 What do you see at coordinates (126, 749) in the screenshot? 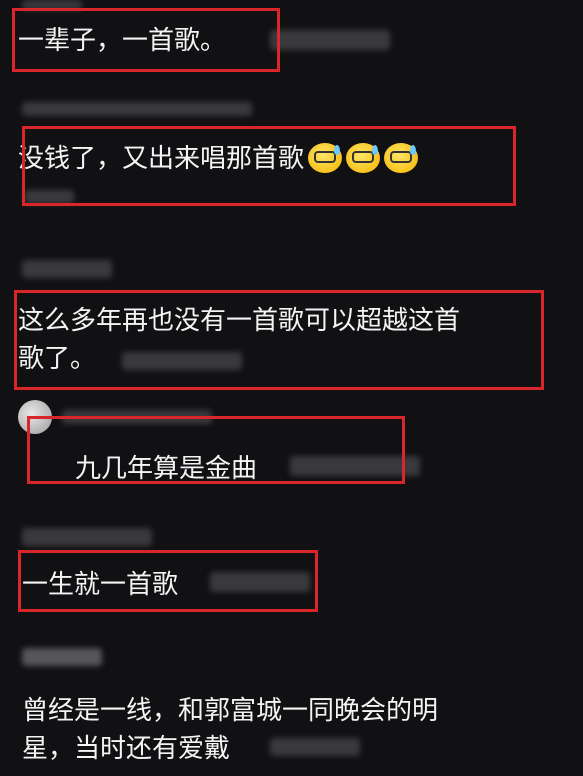
I see `comment-line: 星，当时还有爱戴` at bounding box center [126, 749].